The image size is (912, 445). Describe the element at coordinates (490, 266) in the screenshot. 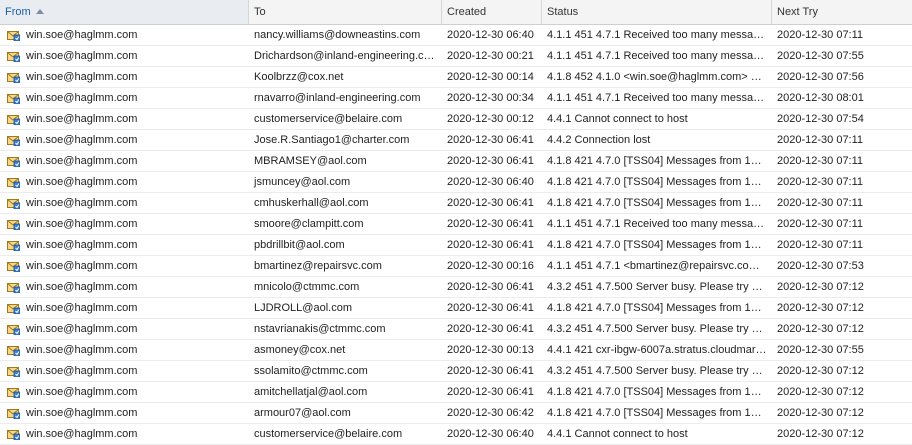

I see `created-cell: 2020-12-30 00:16` at that location.